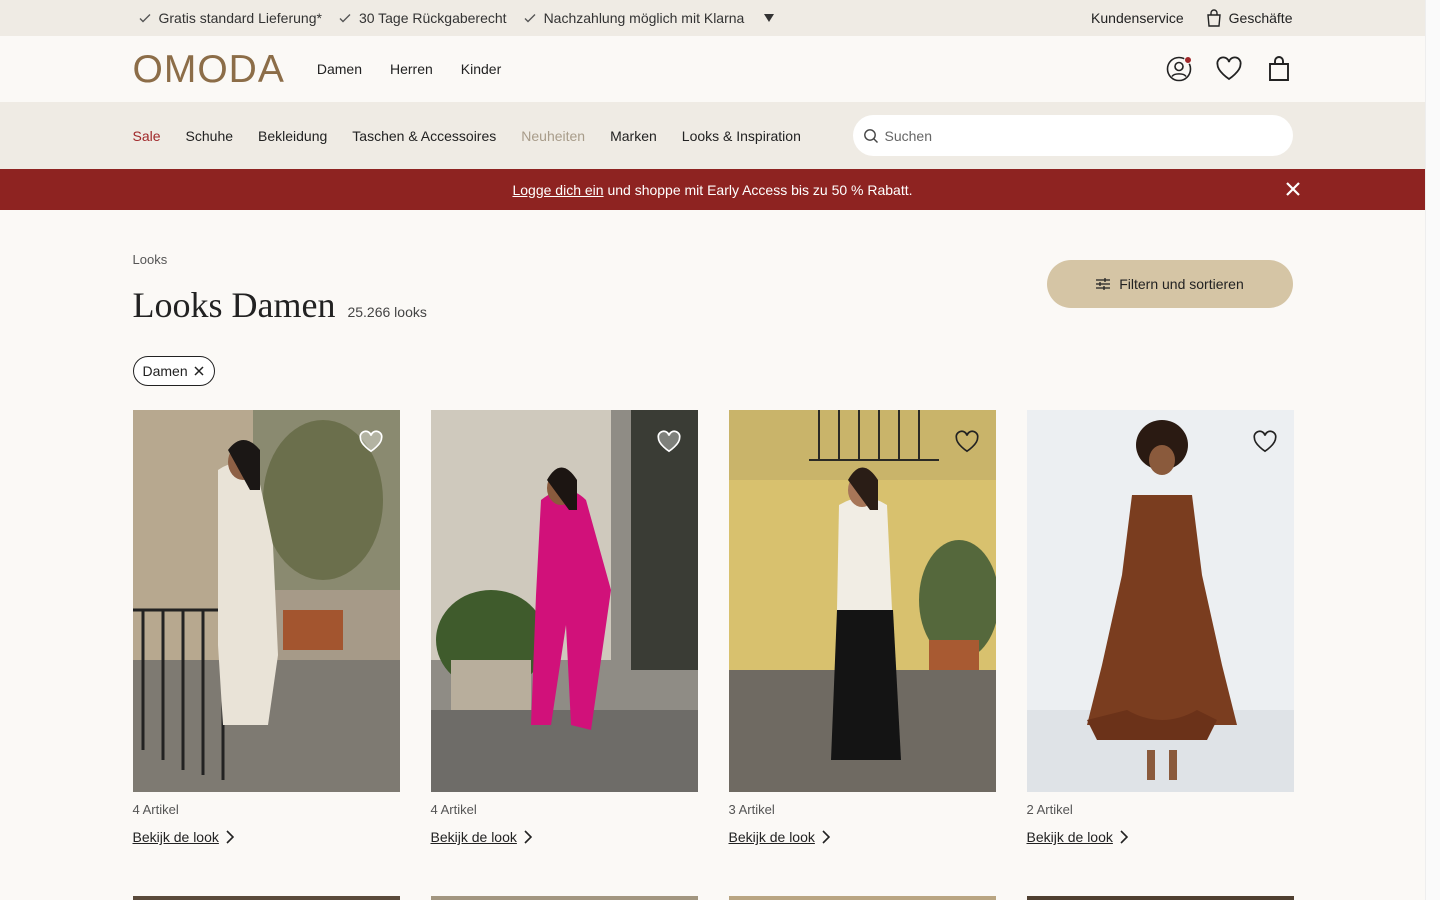 This screenshot has height=900, width=1440. What do you see at coordinates (387, 312) in the screenshot?
I see `results-count: 25.266 looks` at bounding box center [387, 312].